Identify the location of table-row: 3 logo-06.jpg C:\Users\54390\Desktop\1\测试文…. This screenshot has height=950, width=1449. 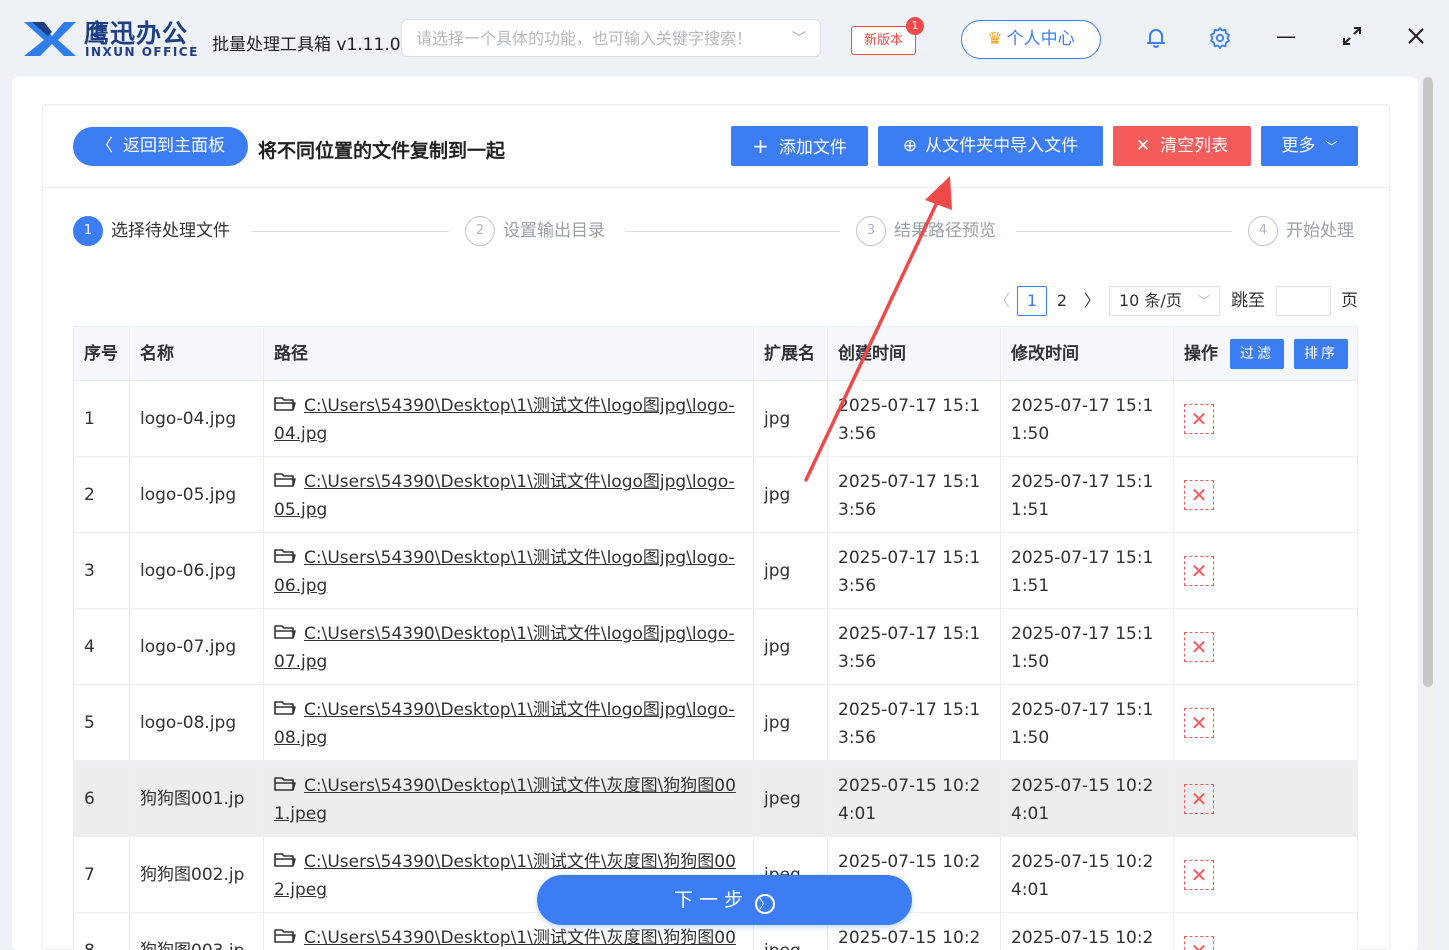
(715, 571).